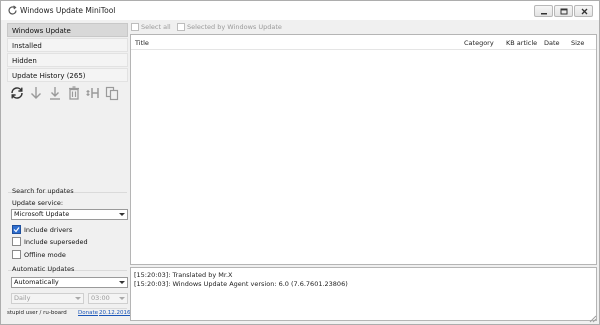 The width and height of the screenshot is (600, 325). I want to click on auto-mode-value: Automatically, so click(36, 282).